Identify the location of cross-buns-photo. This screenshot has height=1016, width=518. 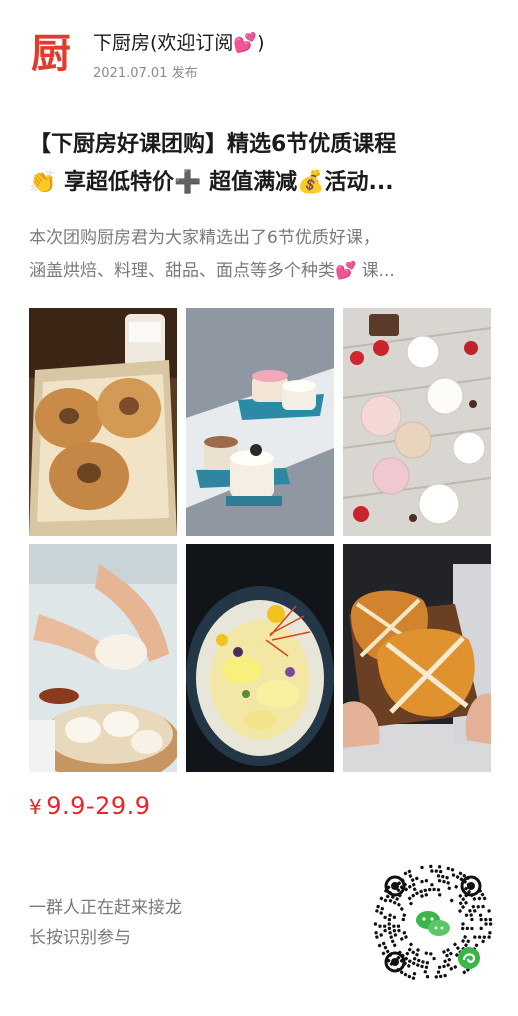
(417, 658).